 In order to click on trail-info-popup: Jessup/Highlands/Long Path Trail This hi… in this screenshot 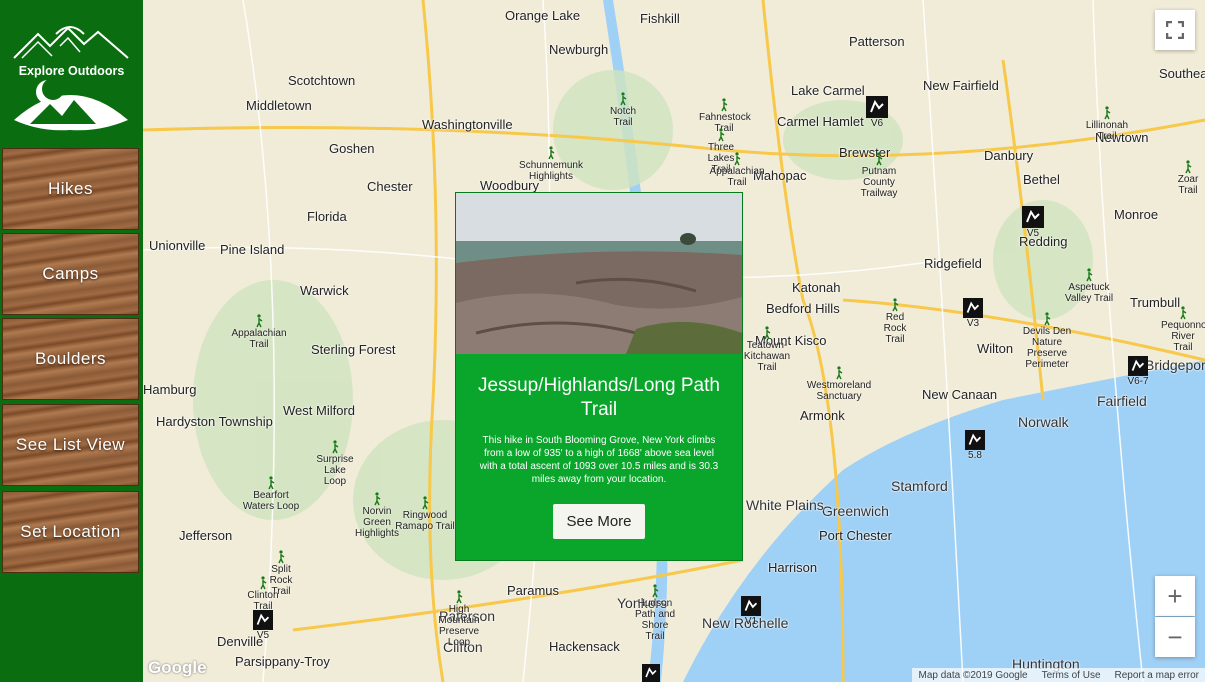, I will do `click(599, 376)`.